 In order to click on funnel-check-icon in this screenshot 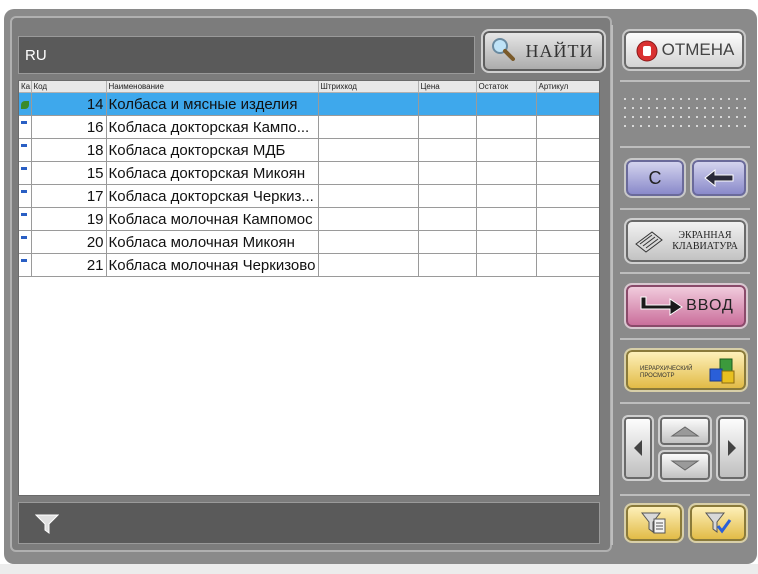, I will do `click(718, 523)`.